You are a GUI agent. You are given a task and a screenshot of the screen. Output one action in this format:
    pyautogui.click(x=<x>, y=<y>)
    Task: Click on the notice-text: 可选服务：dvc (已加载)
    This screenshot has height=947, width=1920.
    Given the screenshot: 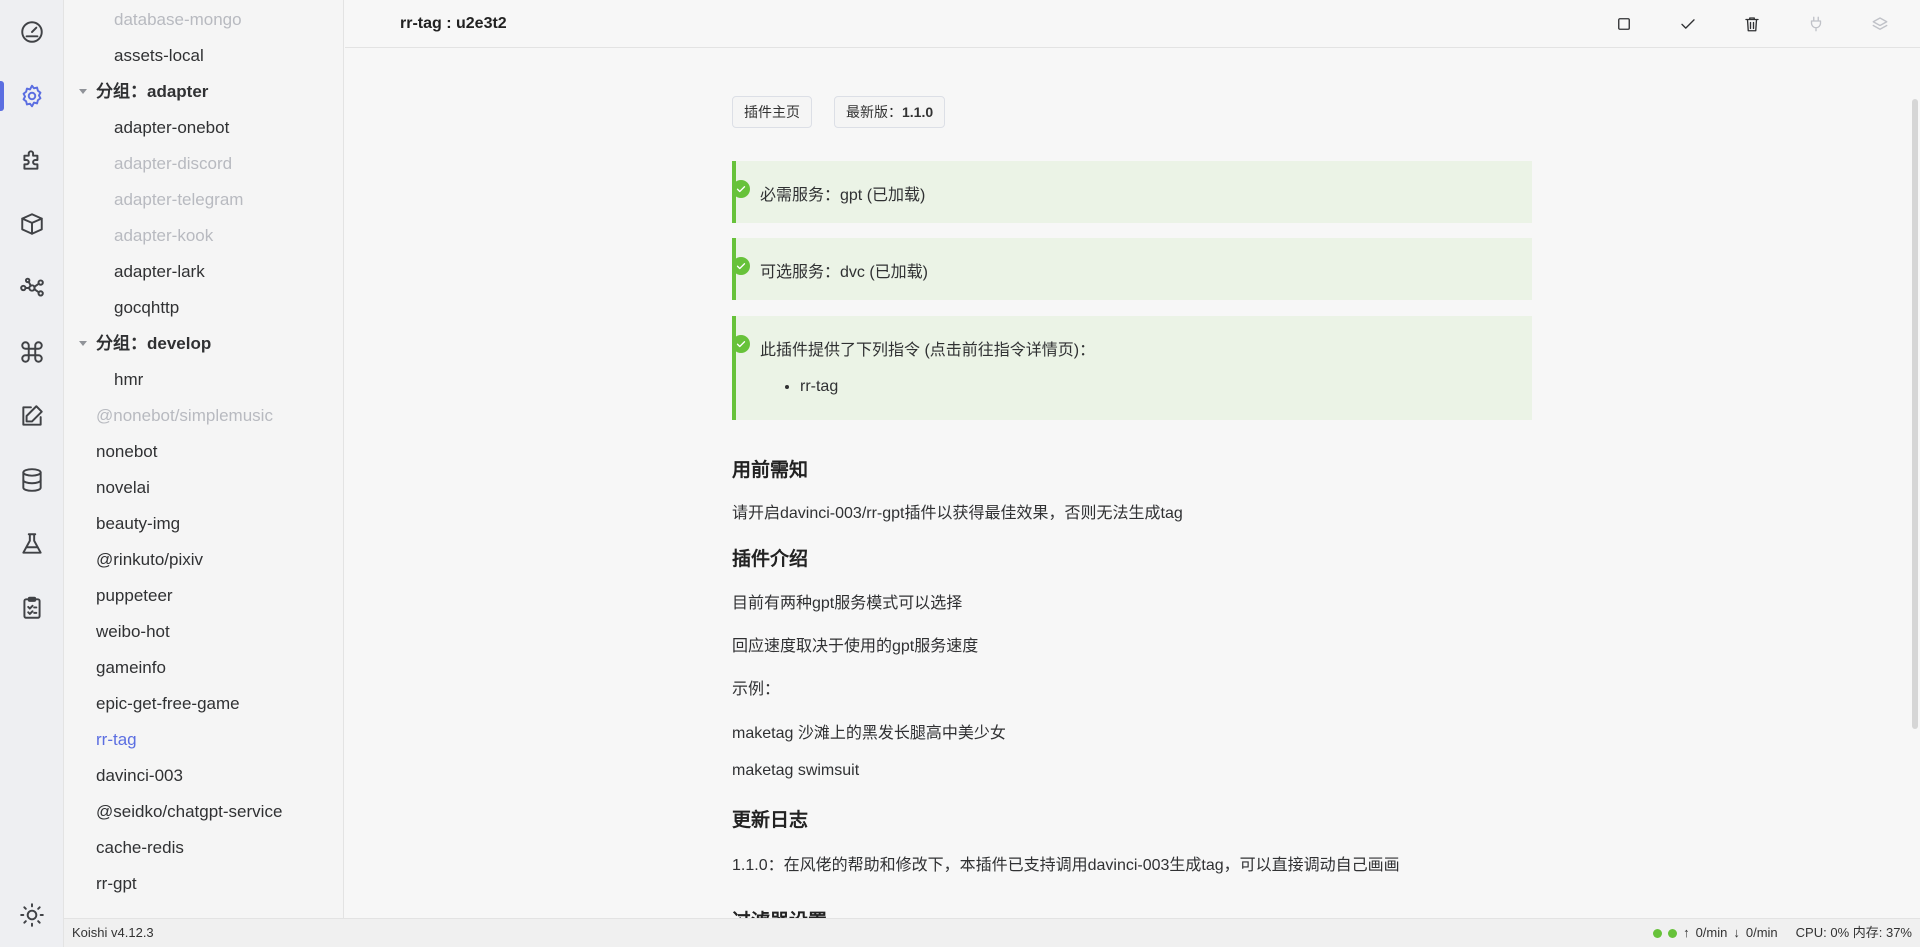 What is the action you would take?
    pyautogui.click(x=844, y=272)
    